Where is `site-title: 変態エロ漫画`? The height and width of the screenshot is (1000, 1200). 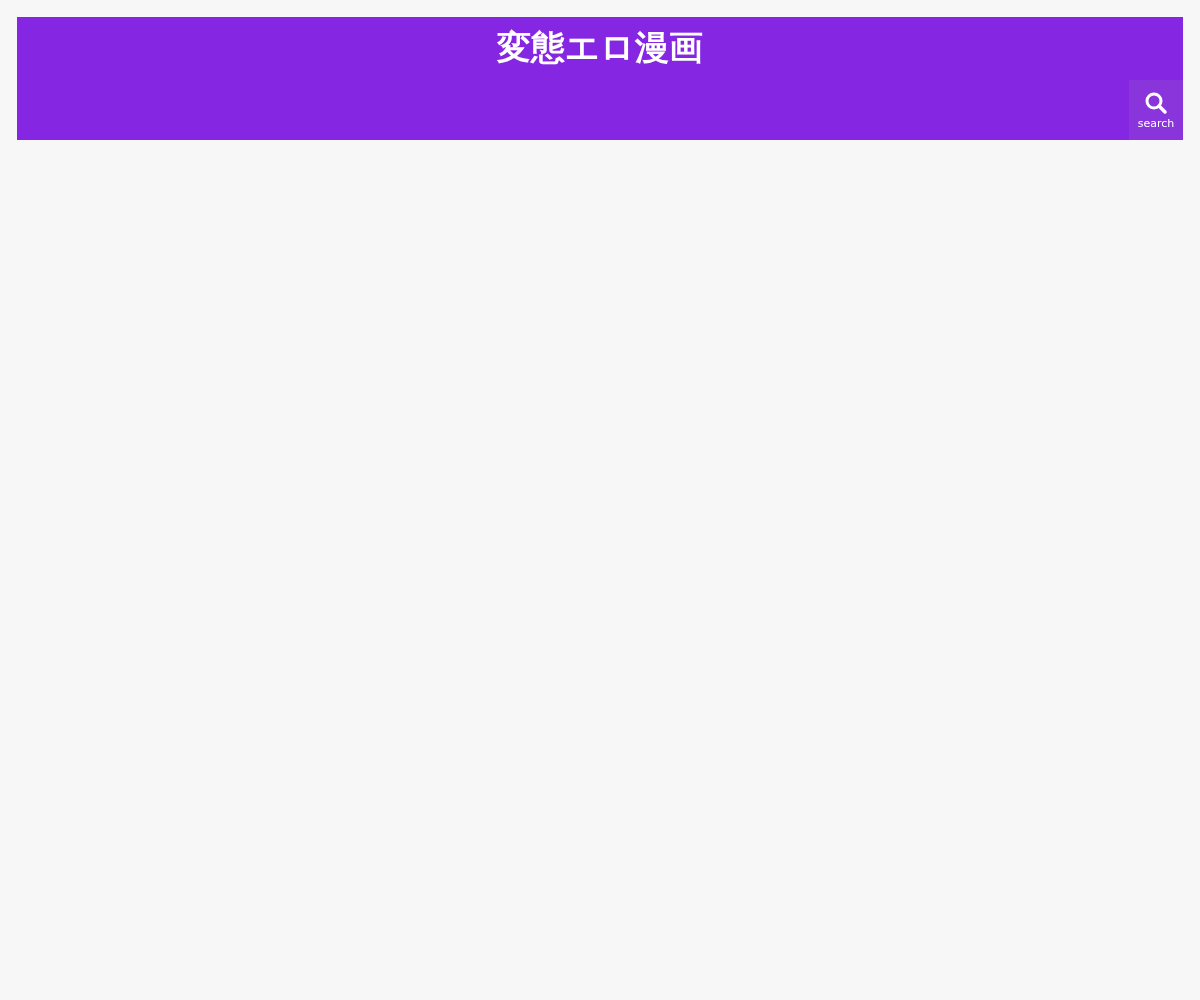 site-title: 変態エロ漫画 is located at coordinates (600, 47).